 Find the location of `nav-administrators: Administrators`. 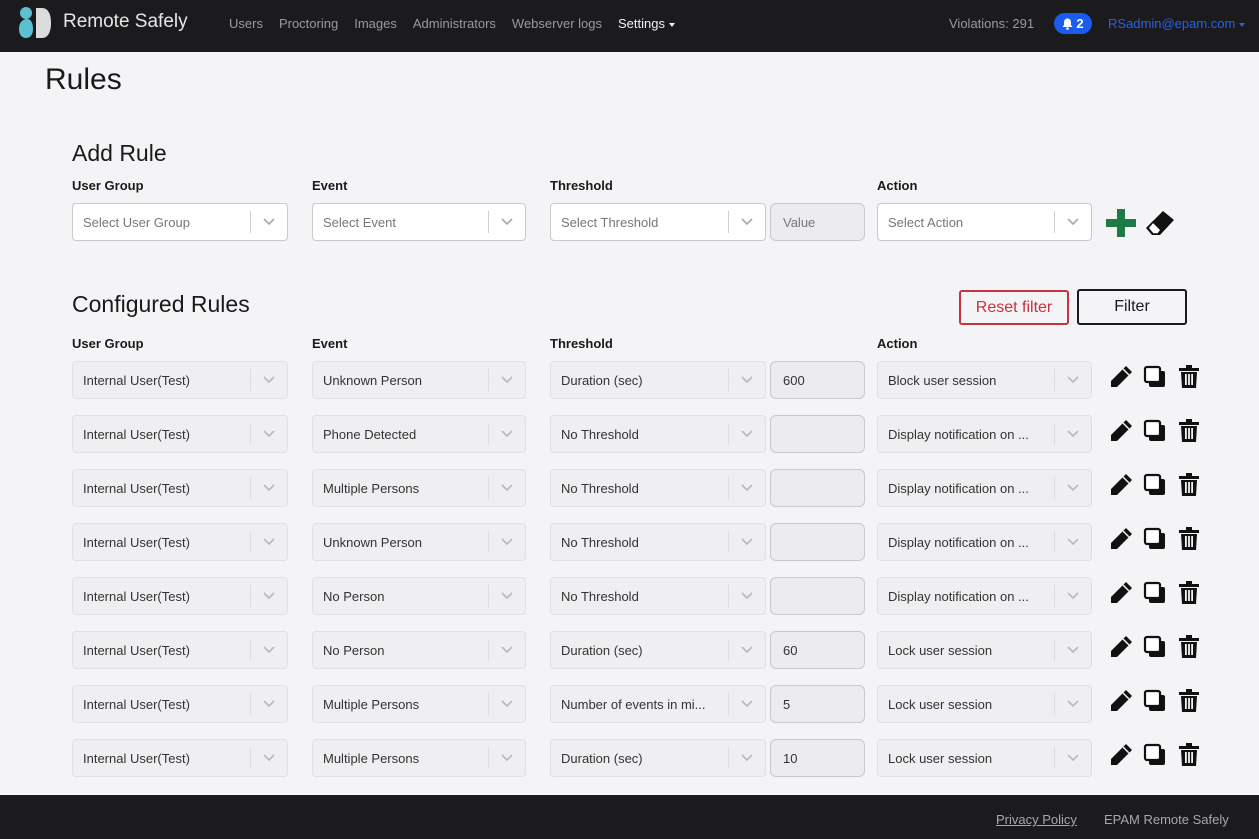

nav-administrators: Administrators is located at coordinates (454, 23).